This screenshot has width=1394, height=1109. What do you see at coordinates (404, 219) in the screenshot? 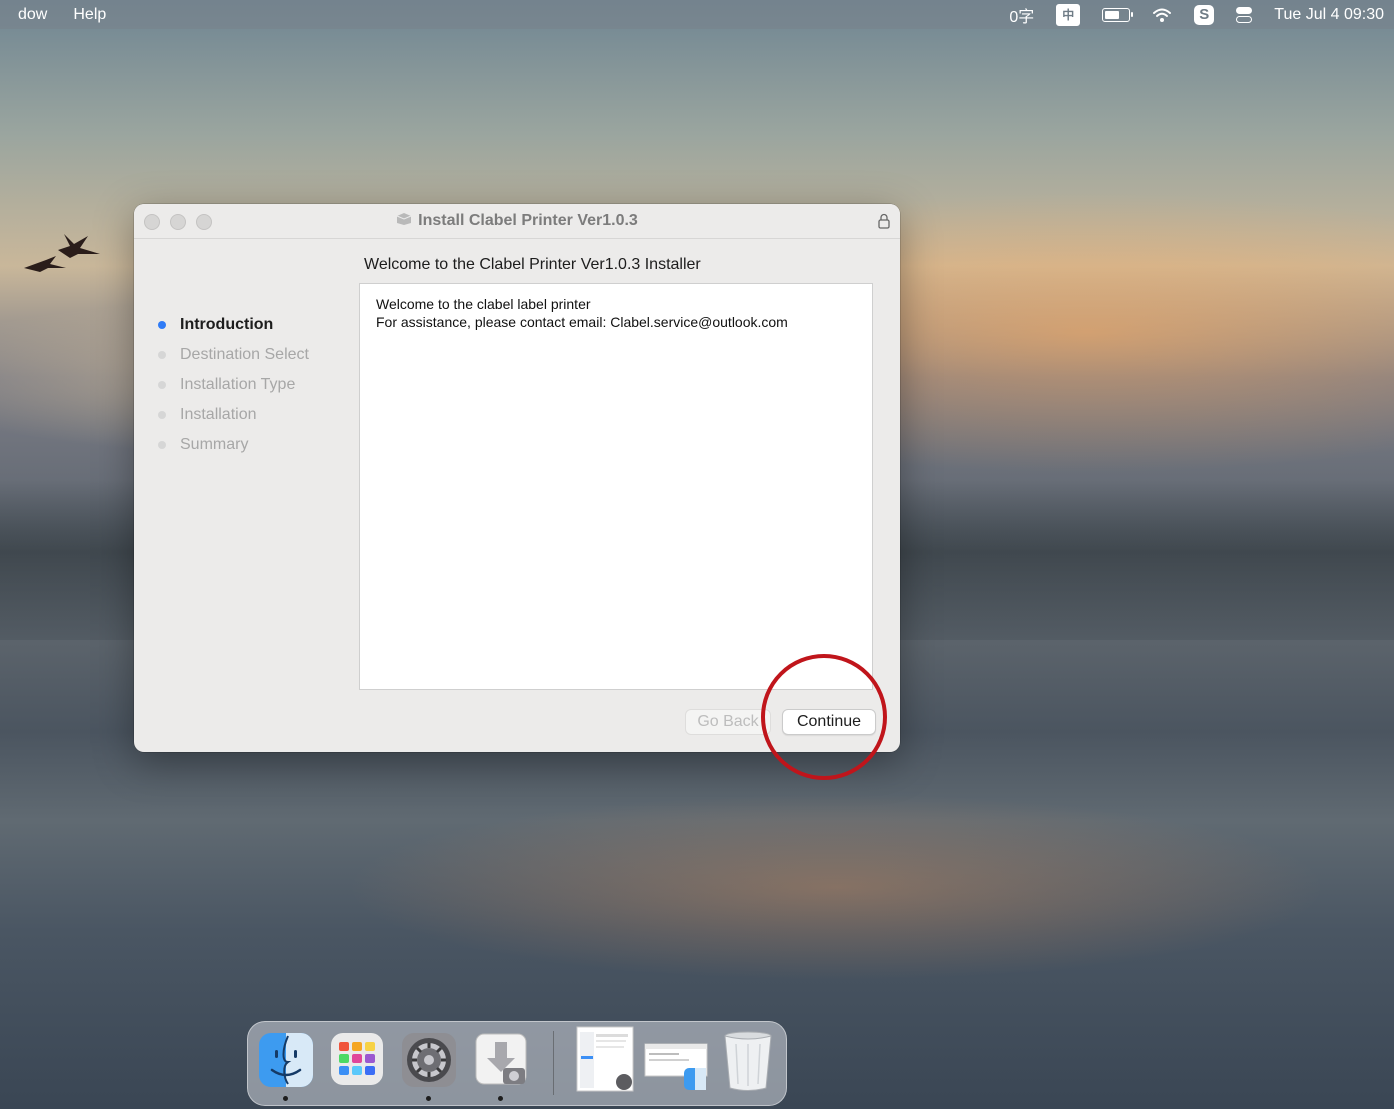
I see `package-icon` at bounding box center [404, 219].